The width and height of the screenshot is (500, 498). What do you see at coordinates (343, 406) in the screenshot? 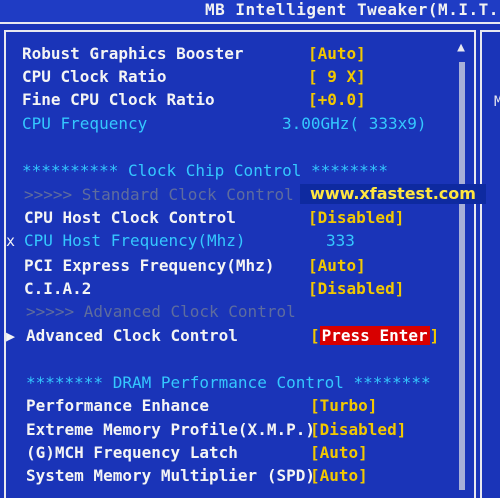
I see `setting-value: [Turbo]` at bounding box center [343, 406].